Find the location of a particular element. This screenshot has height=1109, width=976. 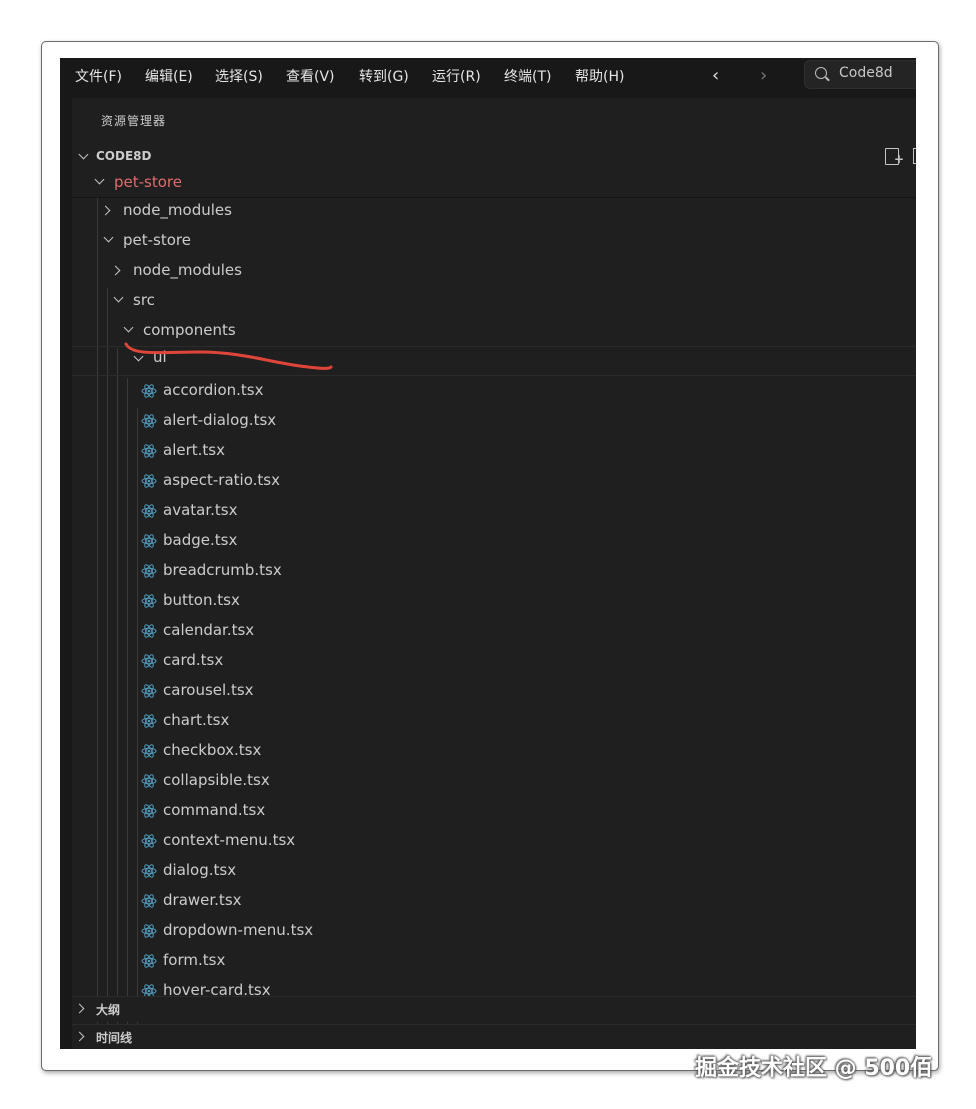

explorer-root-header: CODE8D is located at coordinates (494, 157).